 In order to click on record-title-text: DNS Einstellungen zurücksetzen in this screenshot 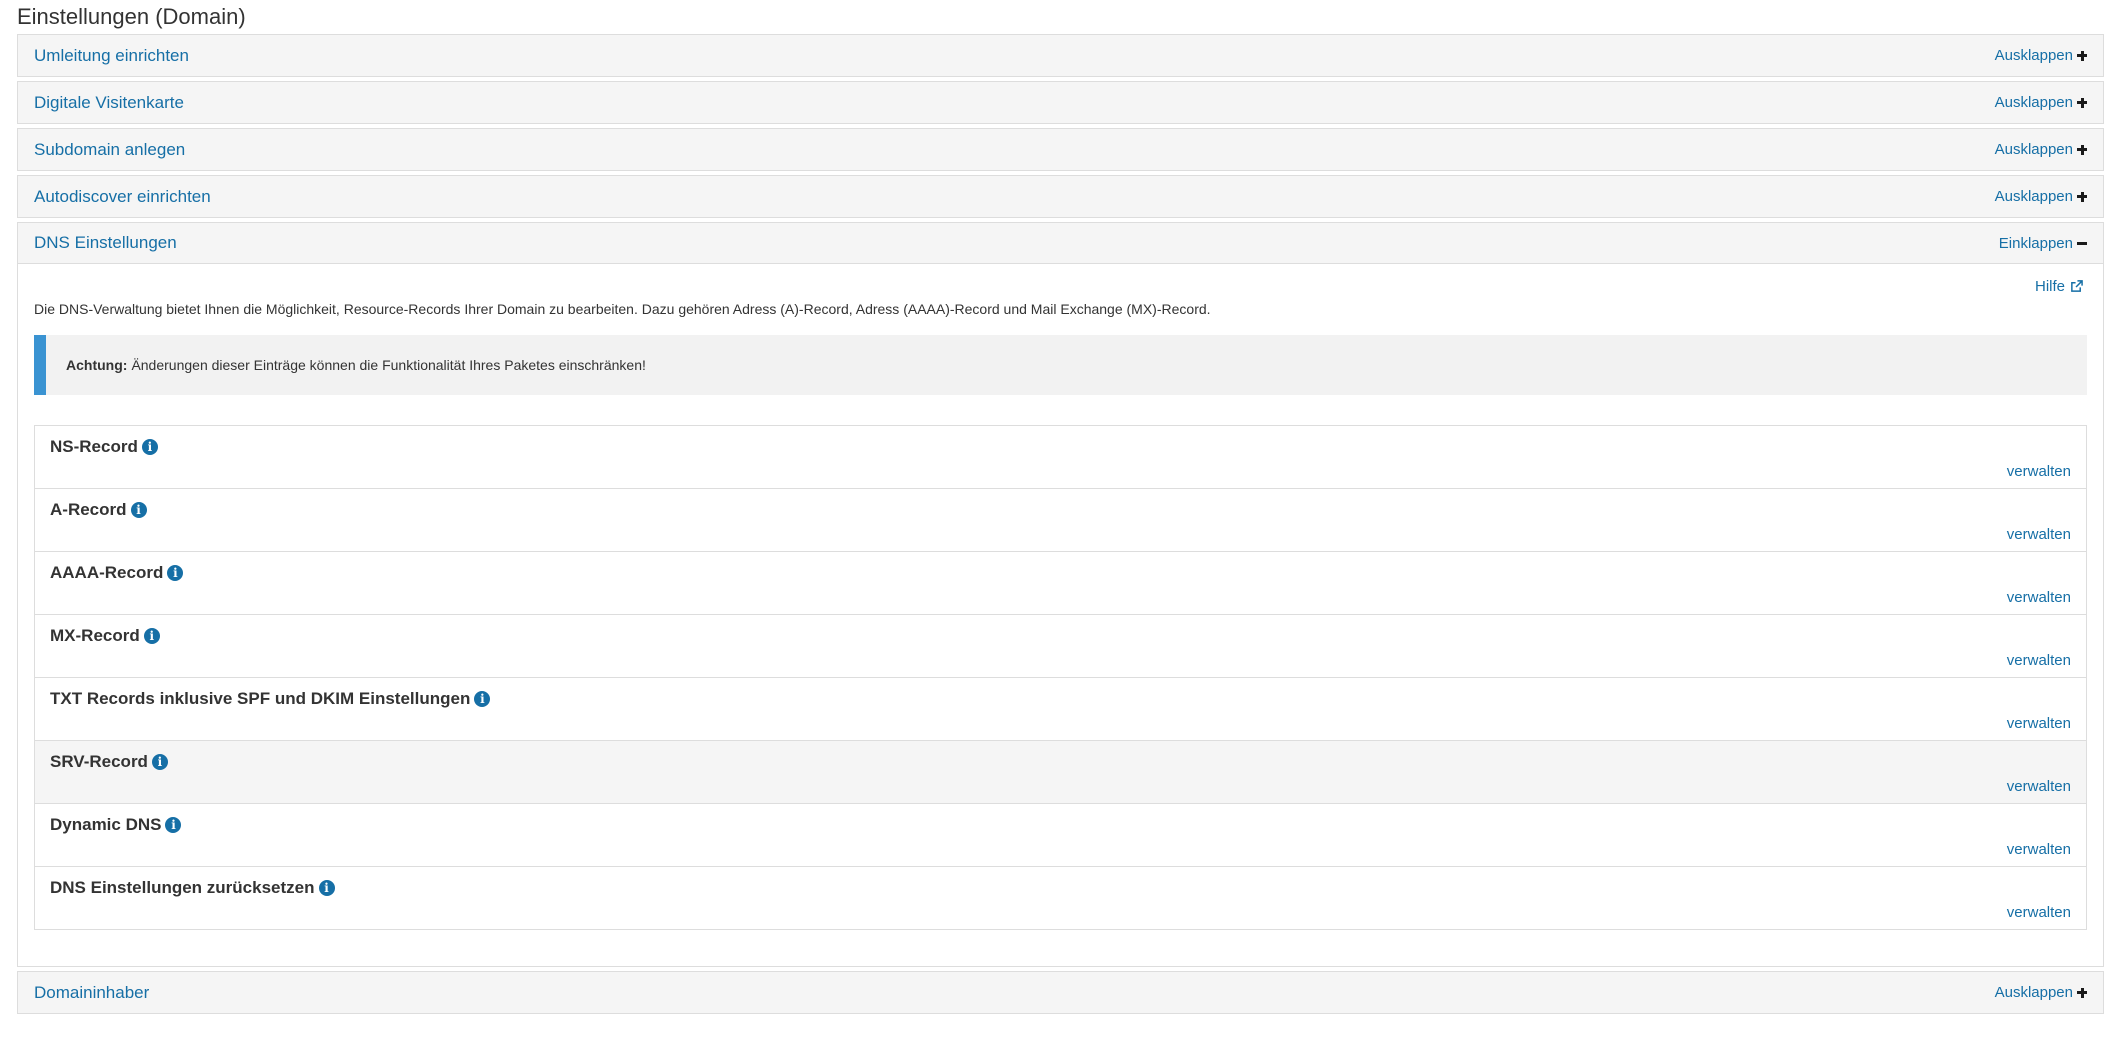, I will do `click(182, 887)`.